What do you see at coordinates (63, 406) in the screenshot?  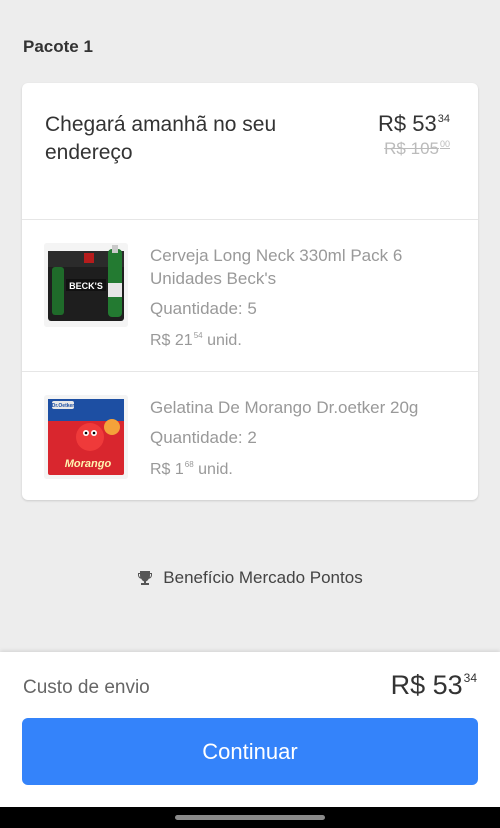 I see `gelatin-brand-text: Dr.Oetker` at bounding box center [63, 406].